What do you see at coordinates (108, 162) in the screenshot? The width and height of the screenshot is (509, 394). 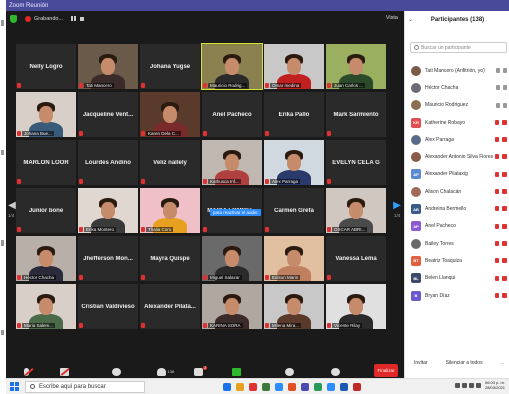 I see `participant-tile: Lourdes Andino` at bounding box center [108, 162].